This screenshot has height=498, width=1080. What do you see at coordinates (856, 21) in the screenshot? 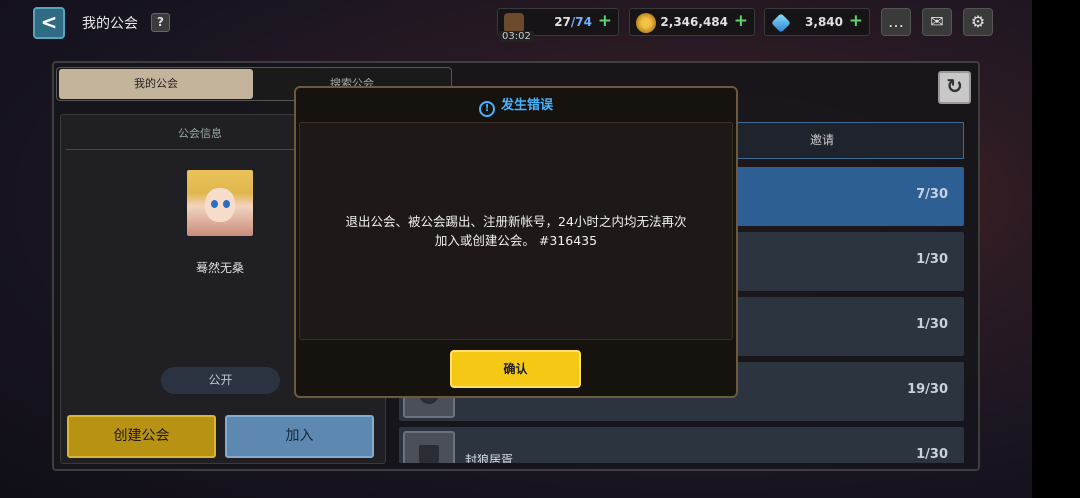
I see `add-gem-button: +` at bounding box center [856, 21].